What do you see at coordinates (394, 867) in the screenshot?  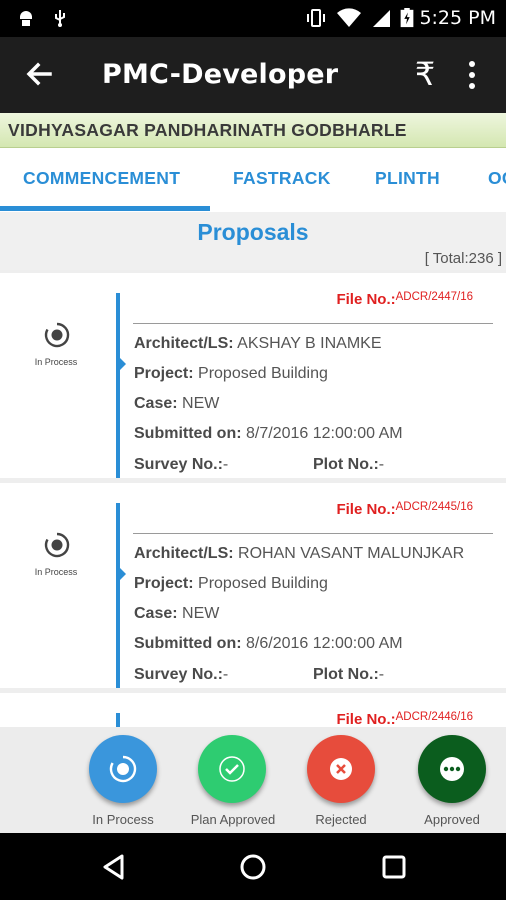 I see `nav-recents-icon` at bounding box center [394, 867].